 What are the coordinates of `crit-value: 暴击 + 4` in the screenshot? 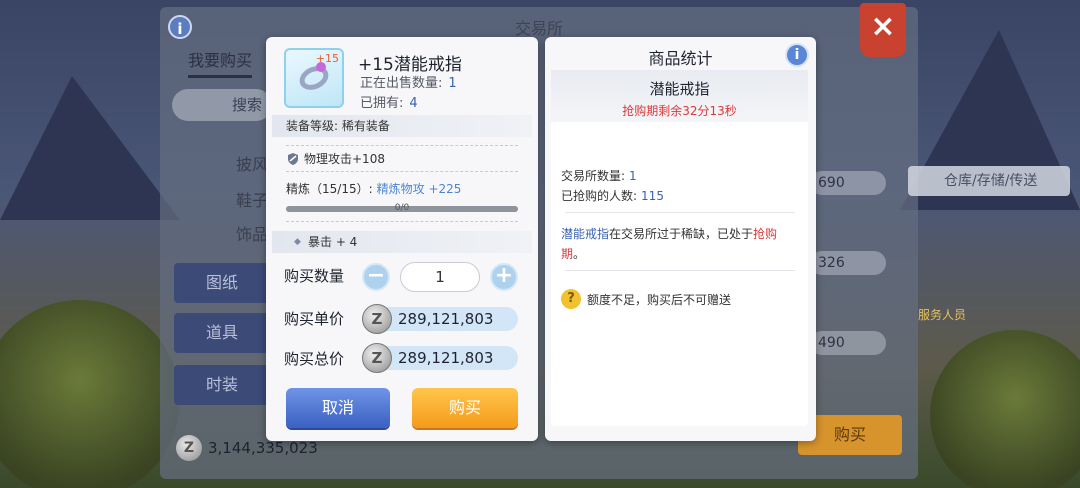 It's located at (333, 242).